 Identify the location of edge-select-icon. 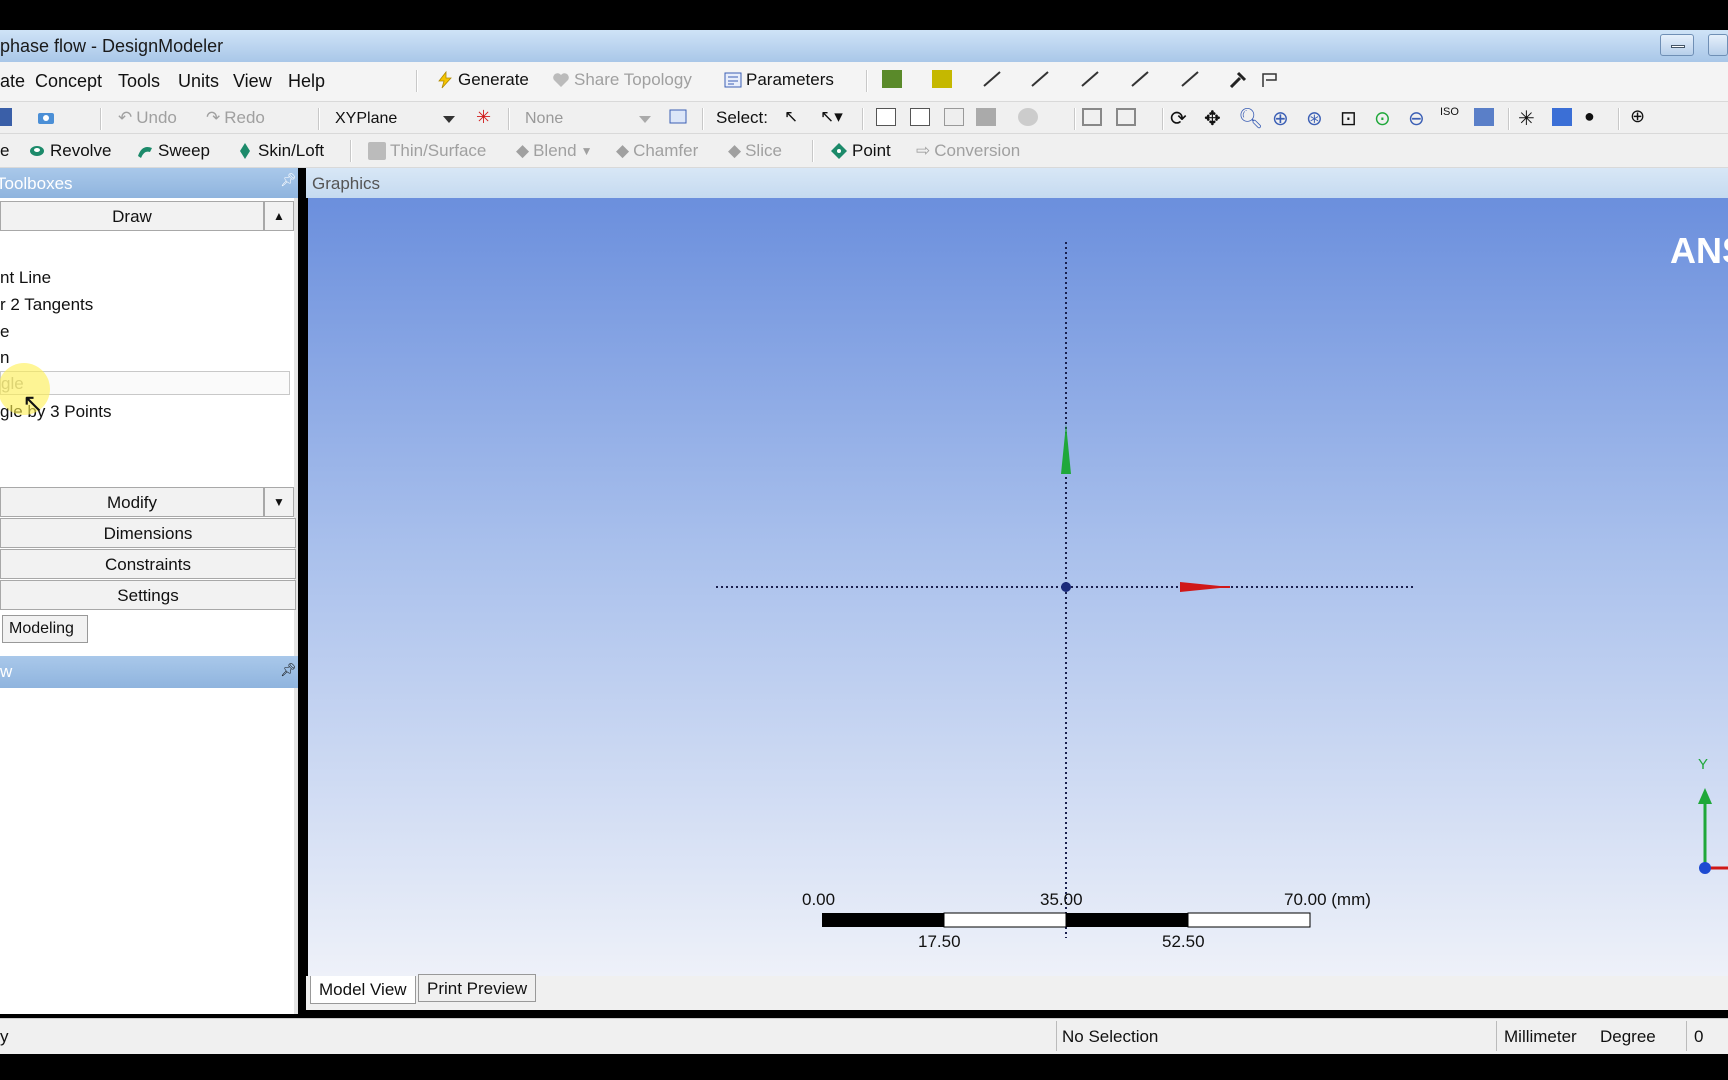
(942, 79).